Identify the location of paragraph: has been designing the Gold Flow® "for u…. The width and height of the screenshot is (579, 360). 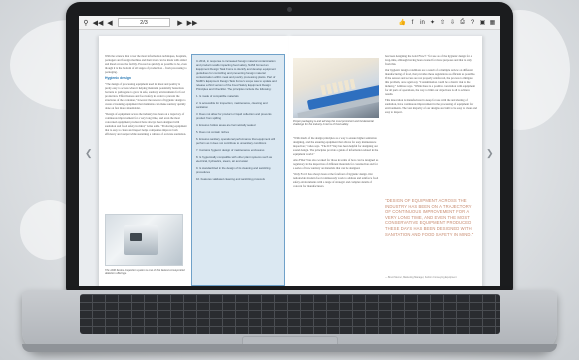
(429, 60).